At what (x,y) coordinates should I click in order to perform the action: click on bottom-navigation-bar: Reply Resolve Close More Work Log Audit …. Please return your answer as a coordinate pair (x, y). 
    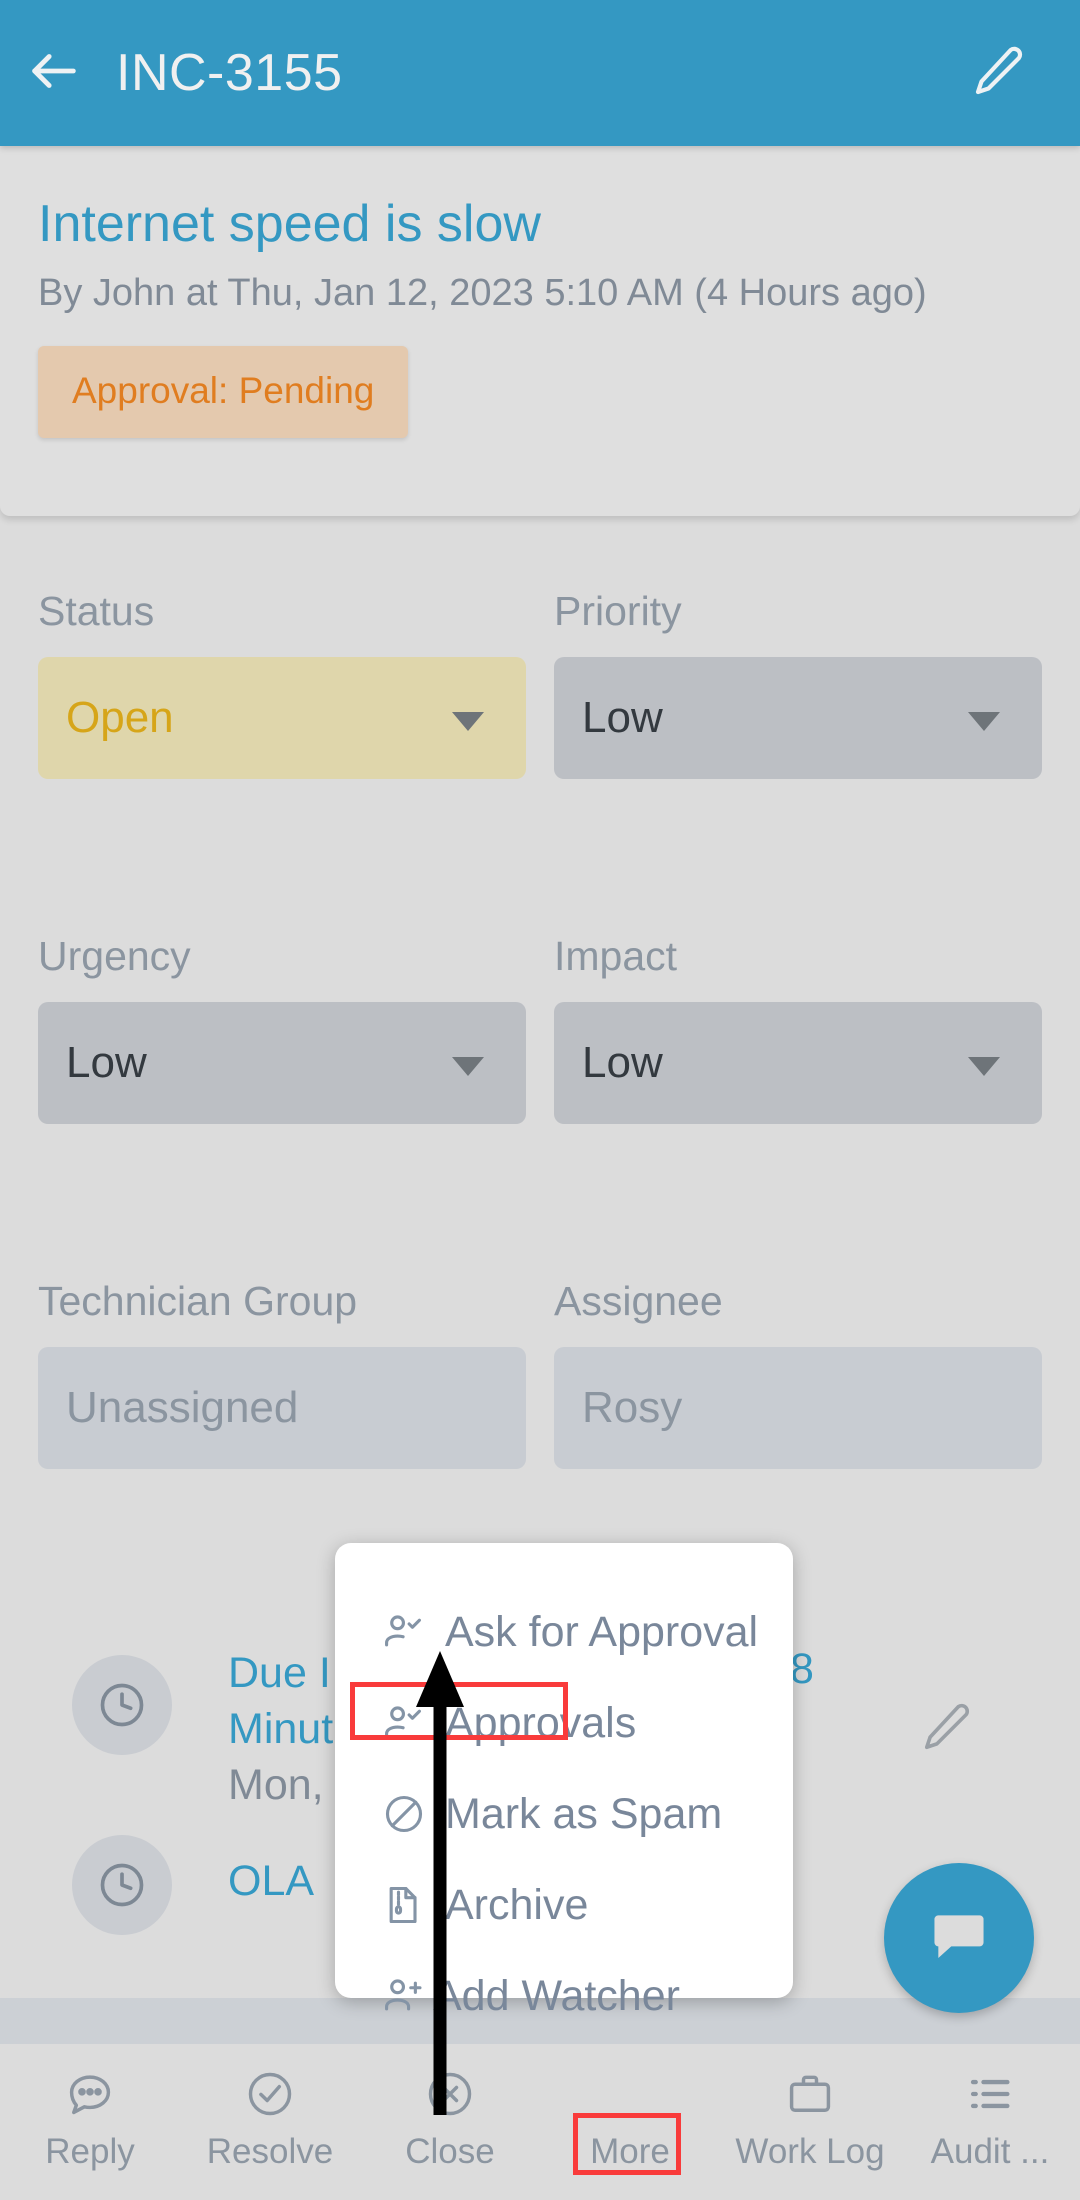
    Looking at the image, I should click on (540, 2122).